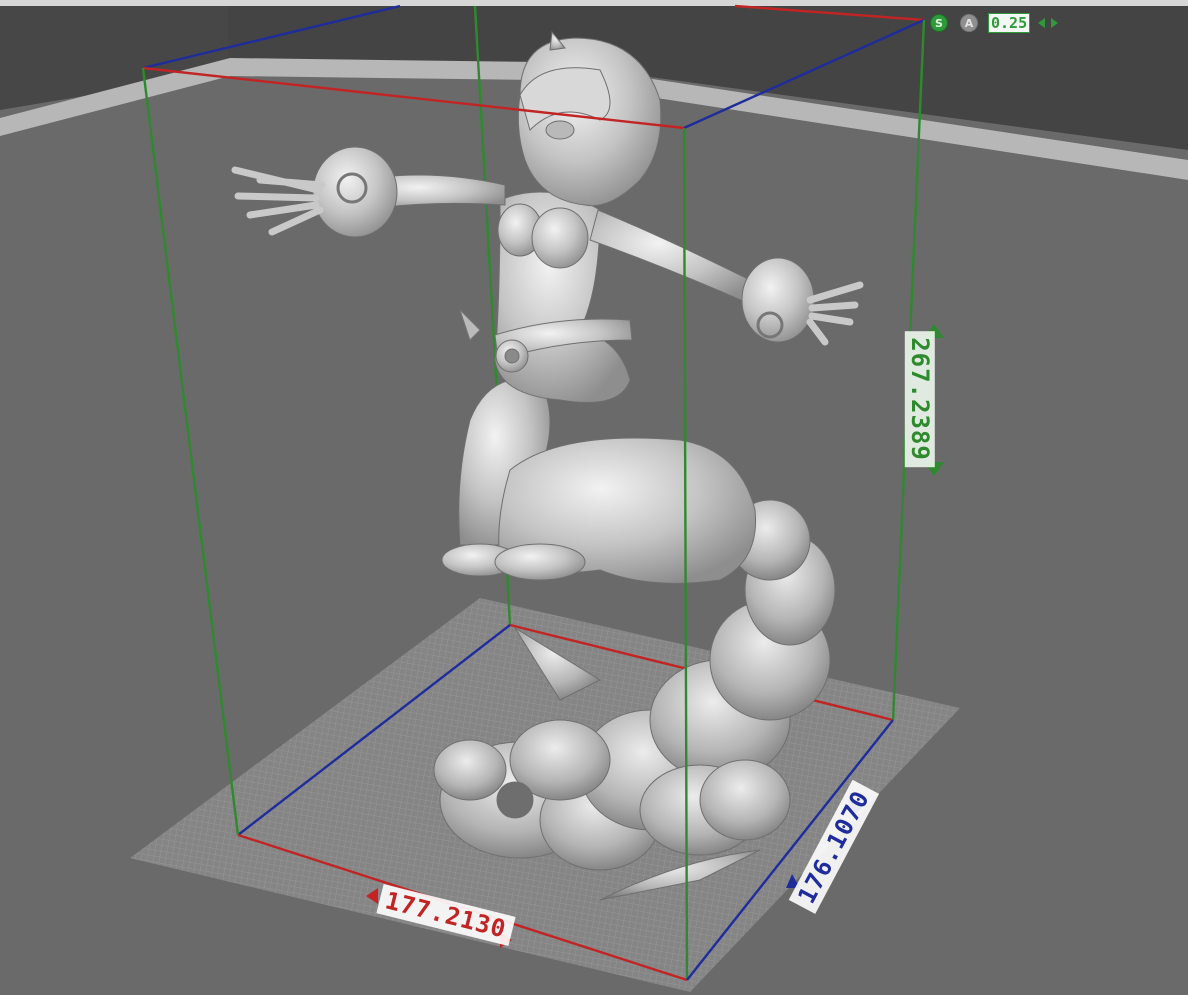 The width and height of the screenshot is (1188, 995). I want to click on snap-toolbar: S A 0.25, so click(994, 23).